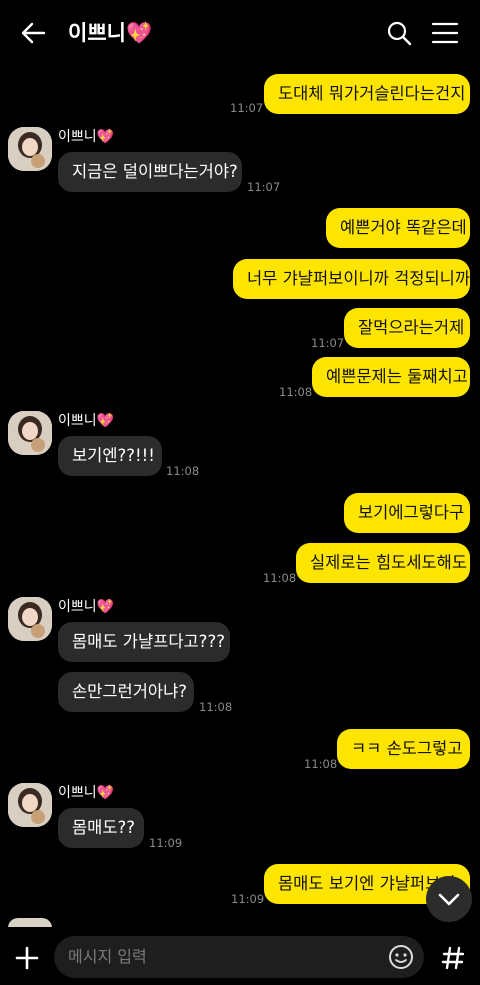  Describe the element at coordinates (453, 958) in the screenshot. I see `hashtag-icon` at that location.